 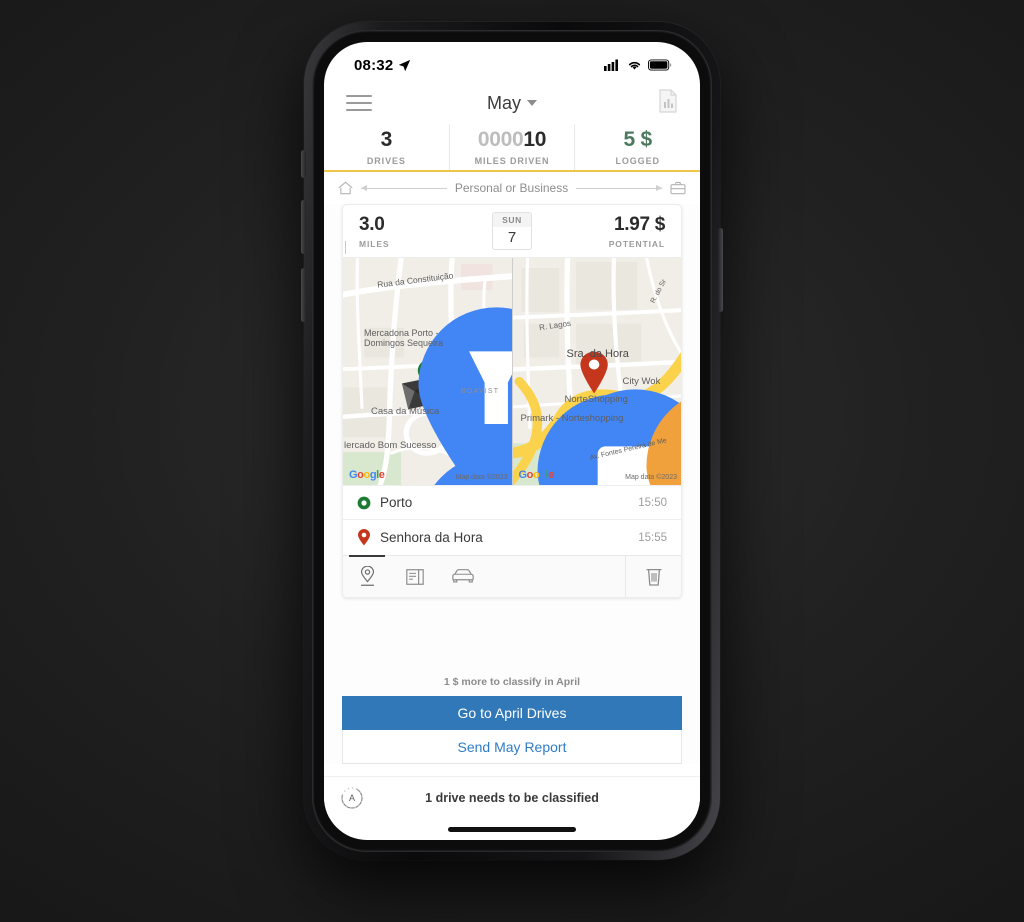 I want to click on poi-pin-city-wok, so click(x=663, y=443).